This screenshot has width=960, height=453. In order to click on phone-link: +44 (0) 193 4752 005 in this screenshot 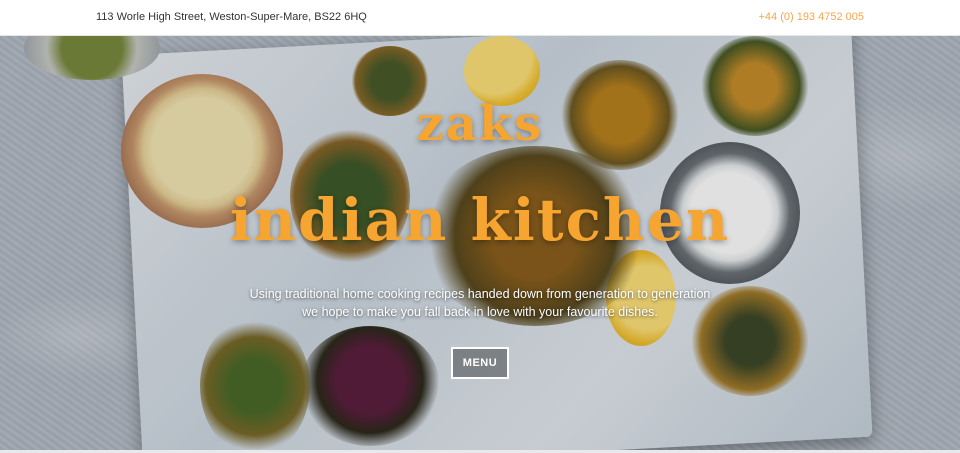, I will do `click(811, 17)`.